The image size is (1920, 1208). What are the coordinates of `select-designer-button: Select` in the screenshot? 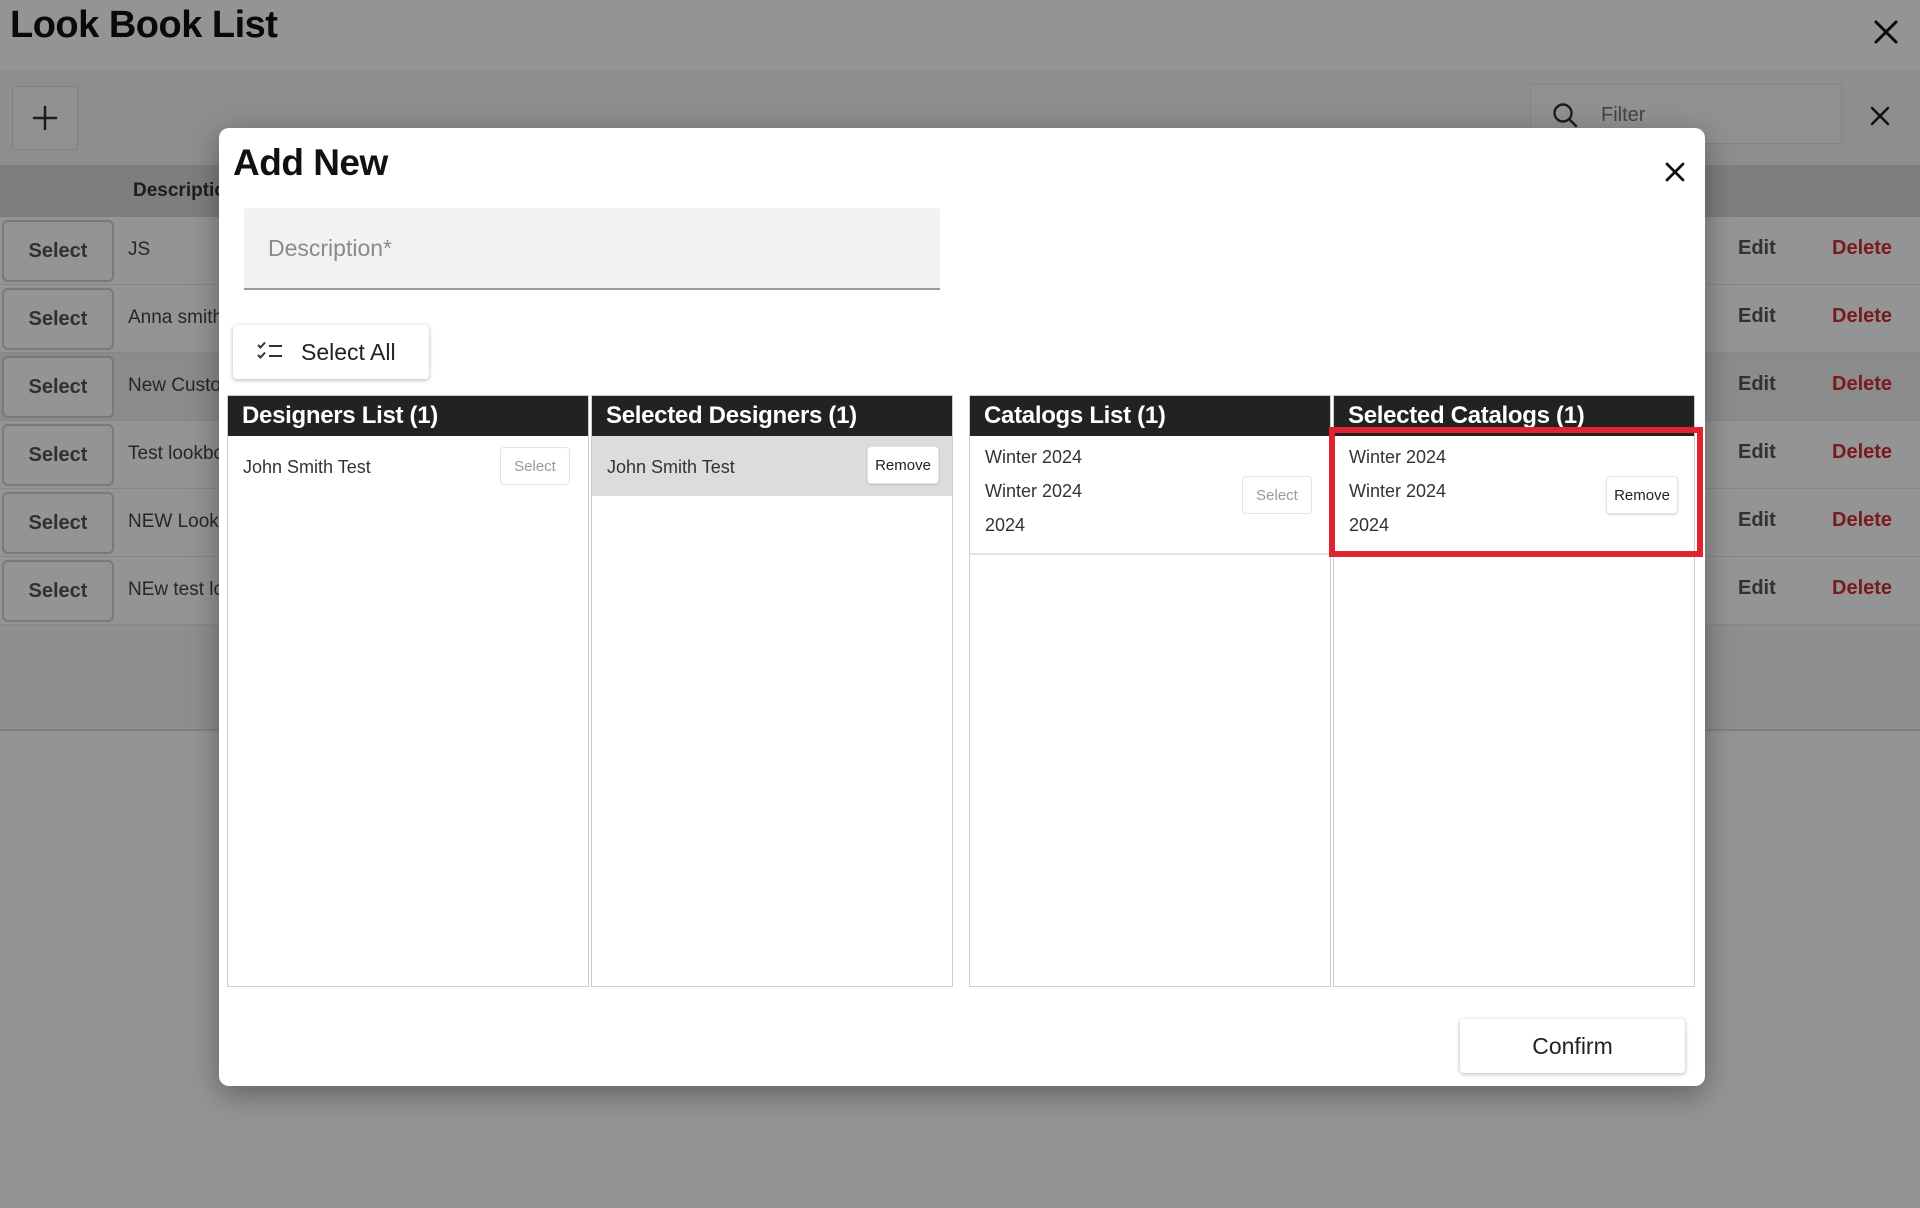 It's located at (535, 466).